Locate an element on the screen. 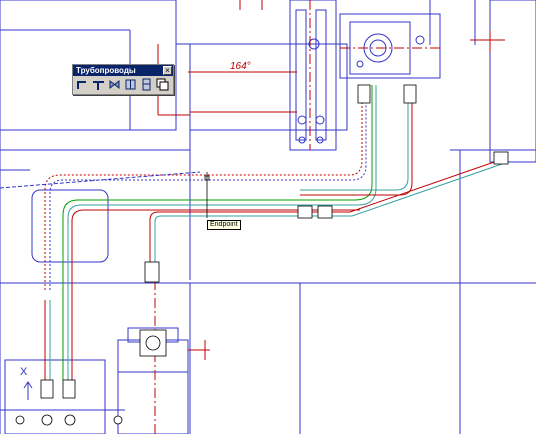  pipe-flange-icon is located at coordinates (130, 84).